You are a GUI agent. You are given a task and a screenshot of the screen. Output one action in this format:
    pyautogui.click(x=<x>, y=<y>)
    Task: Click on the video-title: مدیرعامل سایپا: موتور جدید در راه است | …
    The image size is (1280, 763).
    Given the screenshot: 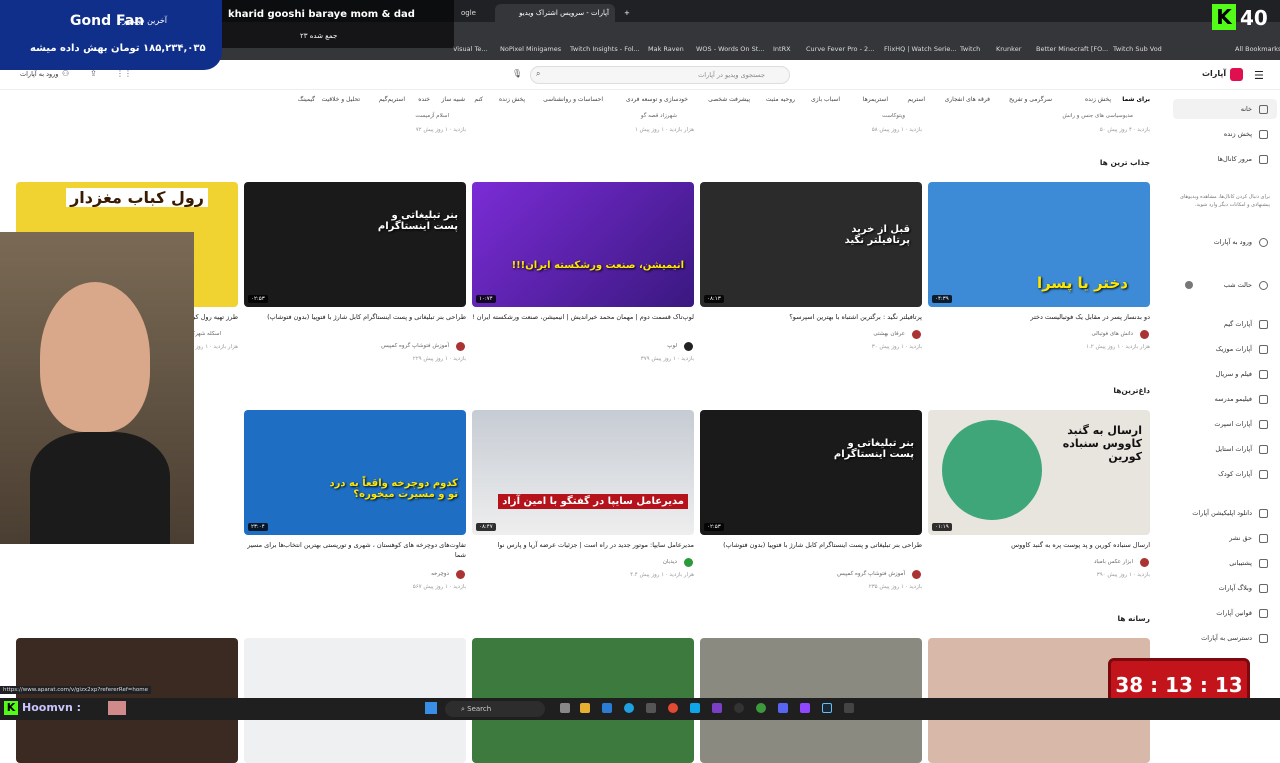 What is the action you would take?
    pyautogui.click(x=583, y=545)
    